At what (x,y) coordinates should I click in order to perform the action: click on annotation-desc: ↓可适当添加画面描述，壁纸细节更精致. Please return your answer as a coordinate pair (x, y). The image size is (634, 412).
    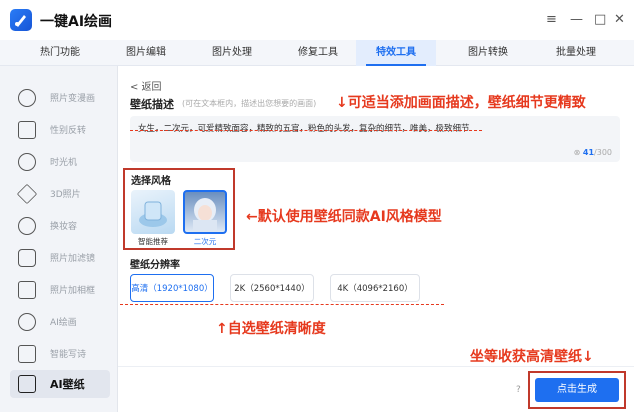
    Looking at the image, I should click on (461, 103).